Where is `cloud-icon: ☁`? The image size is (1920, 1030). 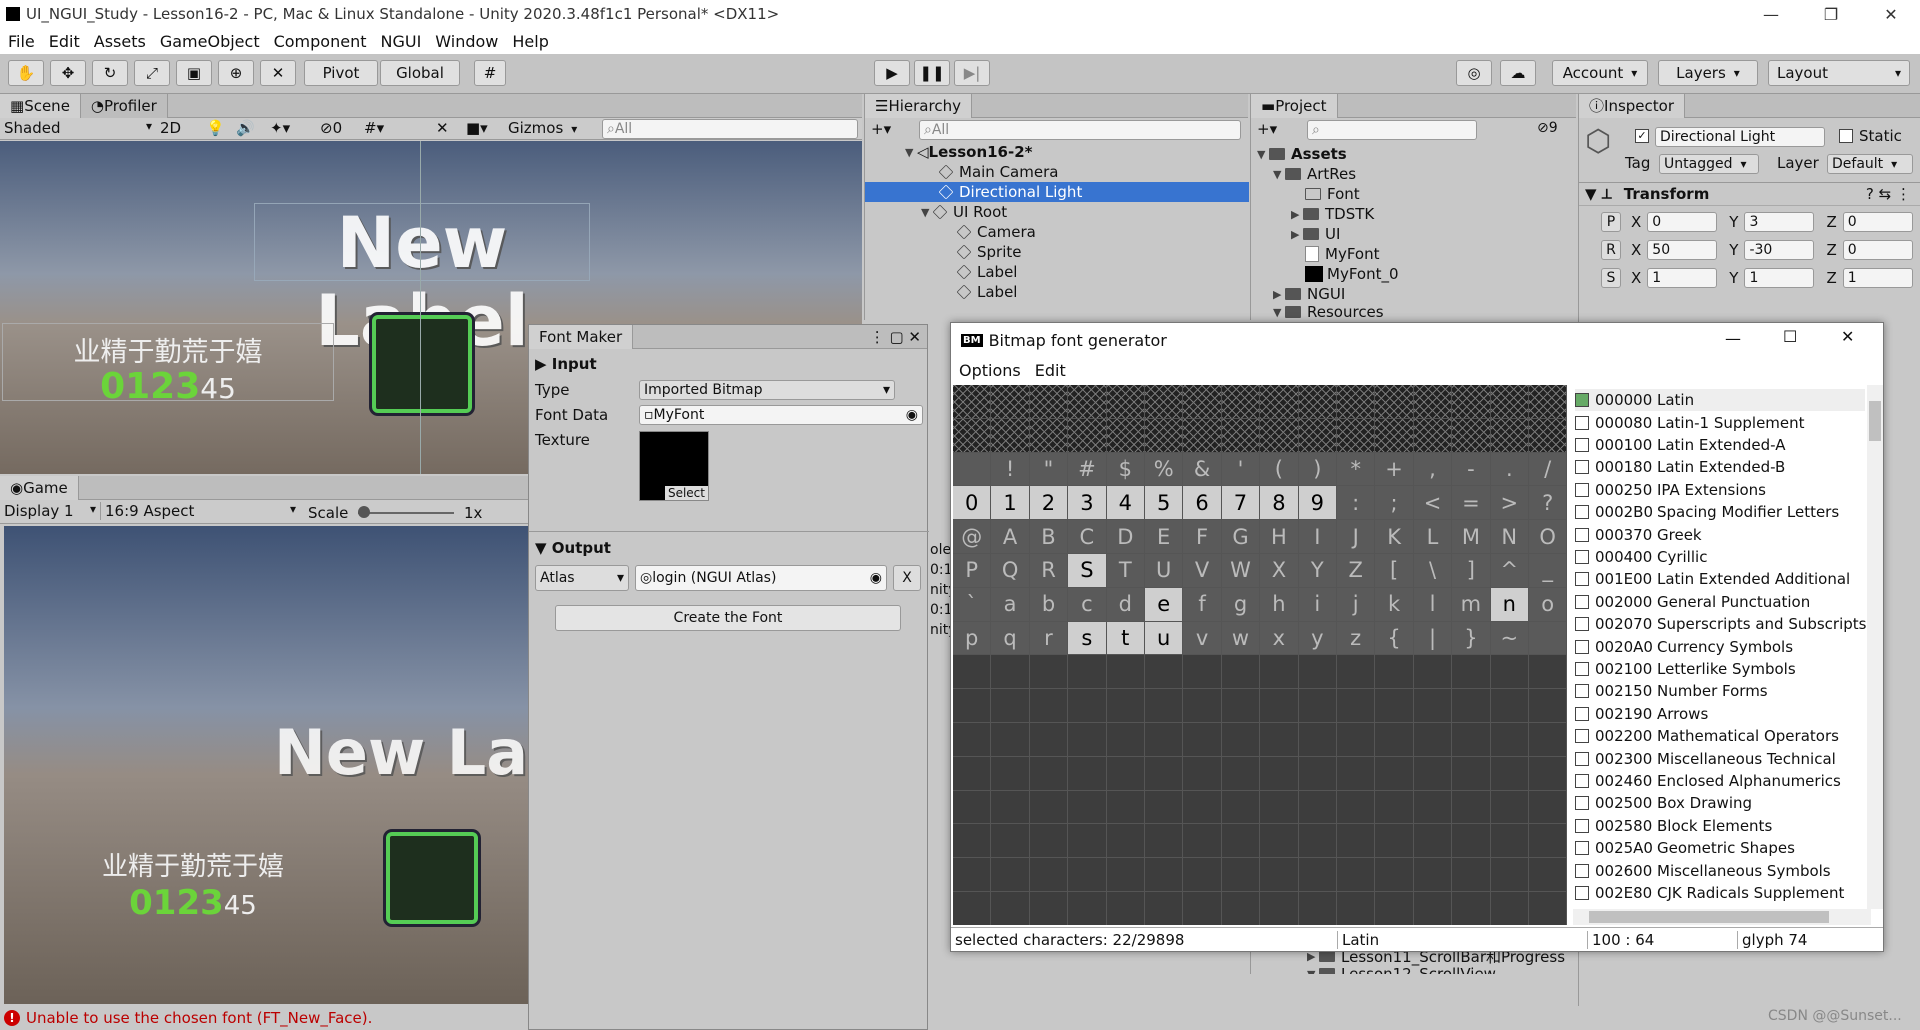
cloud-icon: ☁ is located at coordinates (1518, 73).